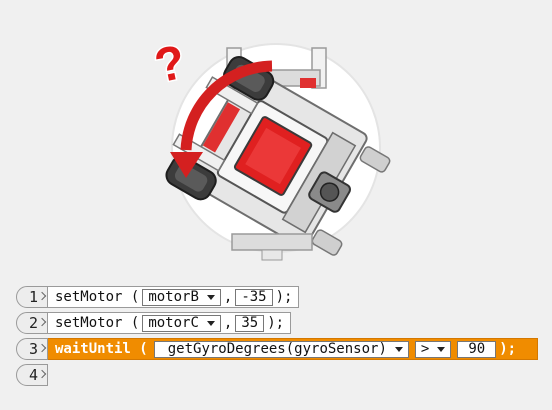  What do you see at coordinates (250, 323) in the screenshot?
I see `speed-input: 35` at bounding box center [250, 323].